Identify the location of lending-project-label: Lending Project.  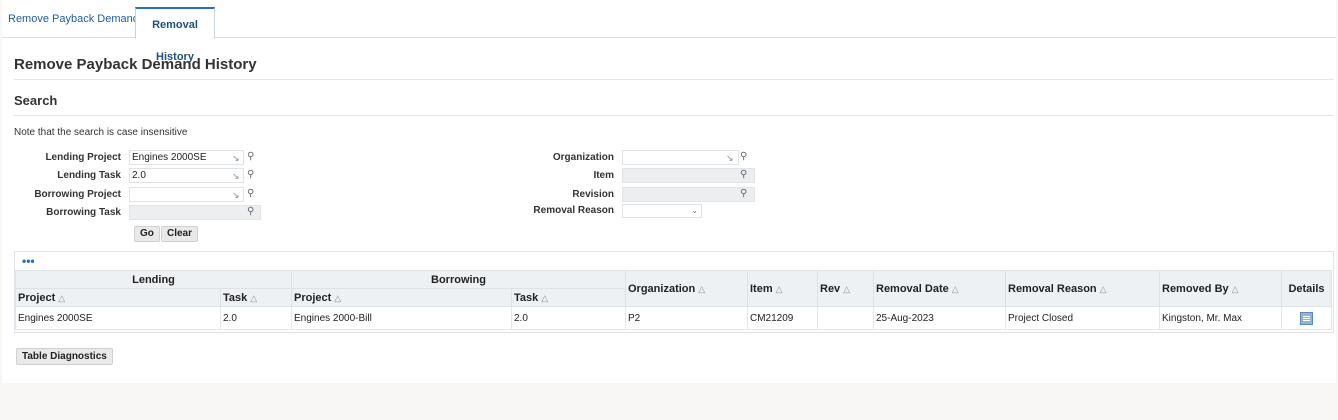
(83, 157).